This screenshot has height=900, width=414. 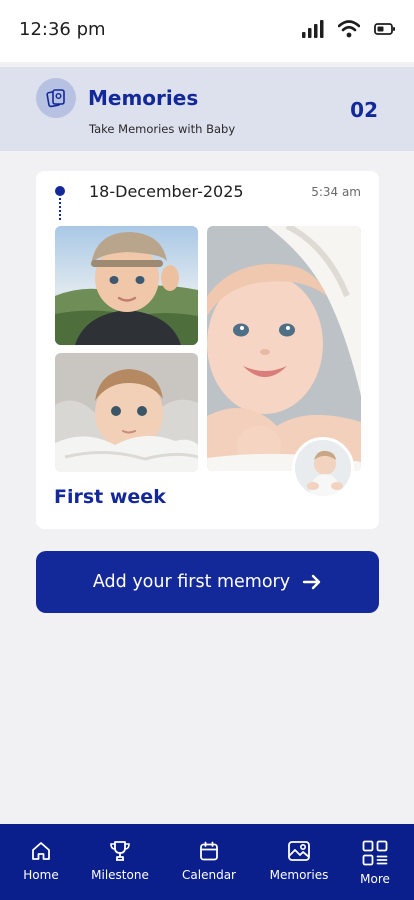 What do you see at coordinates (191, 582) in the screenshot?
I see `add-memory-label: Add your first memory` at bounding box center [191, 582].